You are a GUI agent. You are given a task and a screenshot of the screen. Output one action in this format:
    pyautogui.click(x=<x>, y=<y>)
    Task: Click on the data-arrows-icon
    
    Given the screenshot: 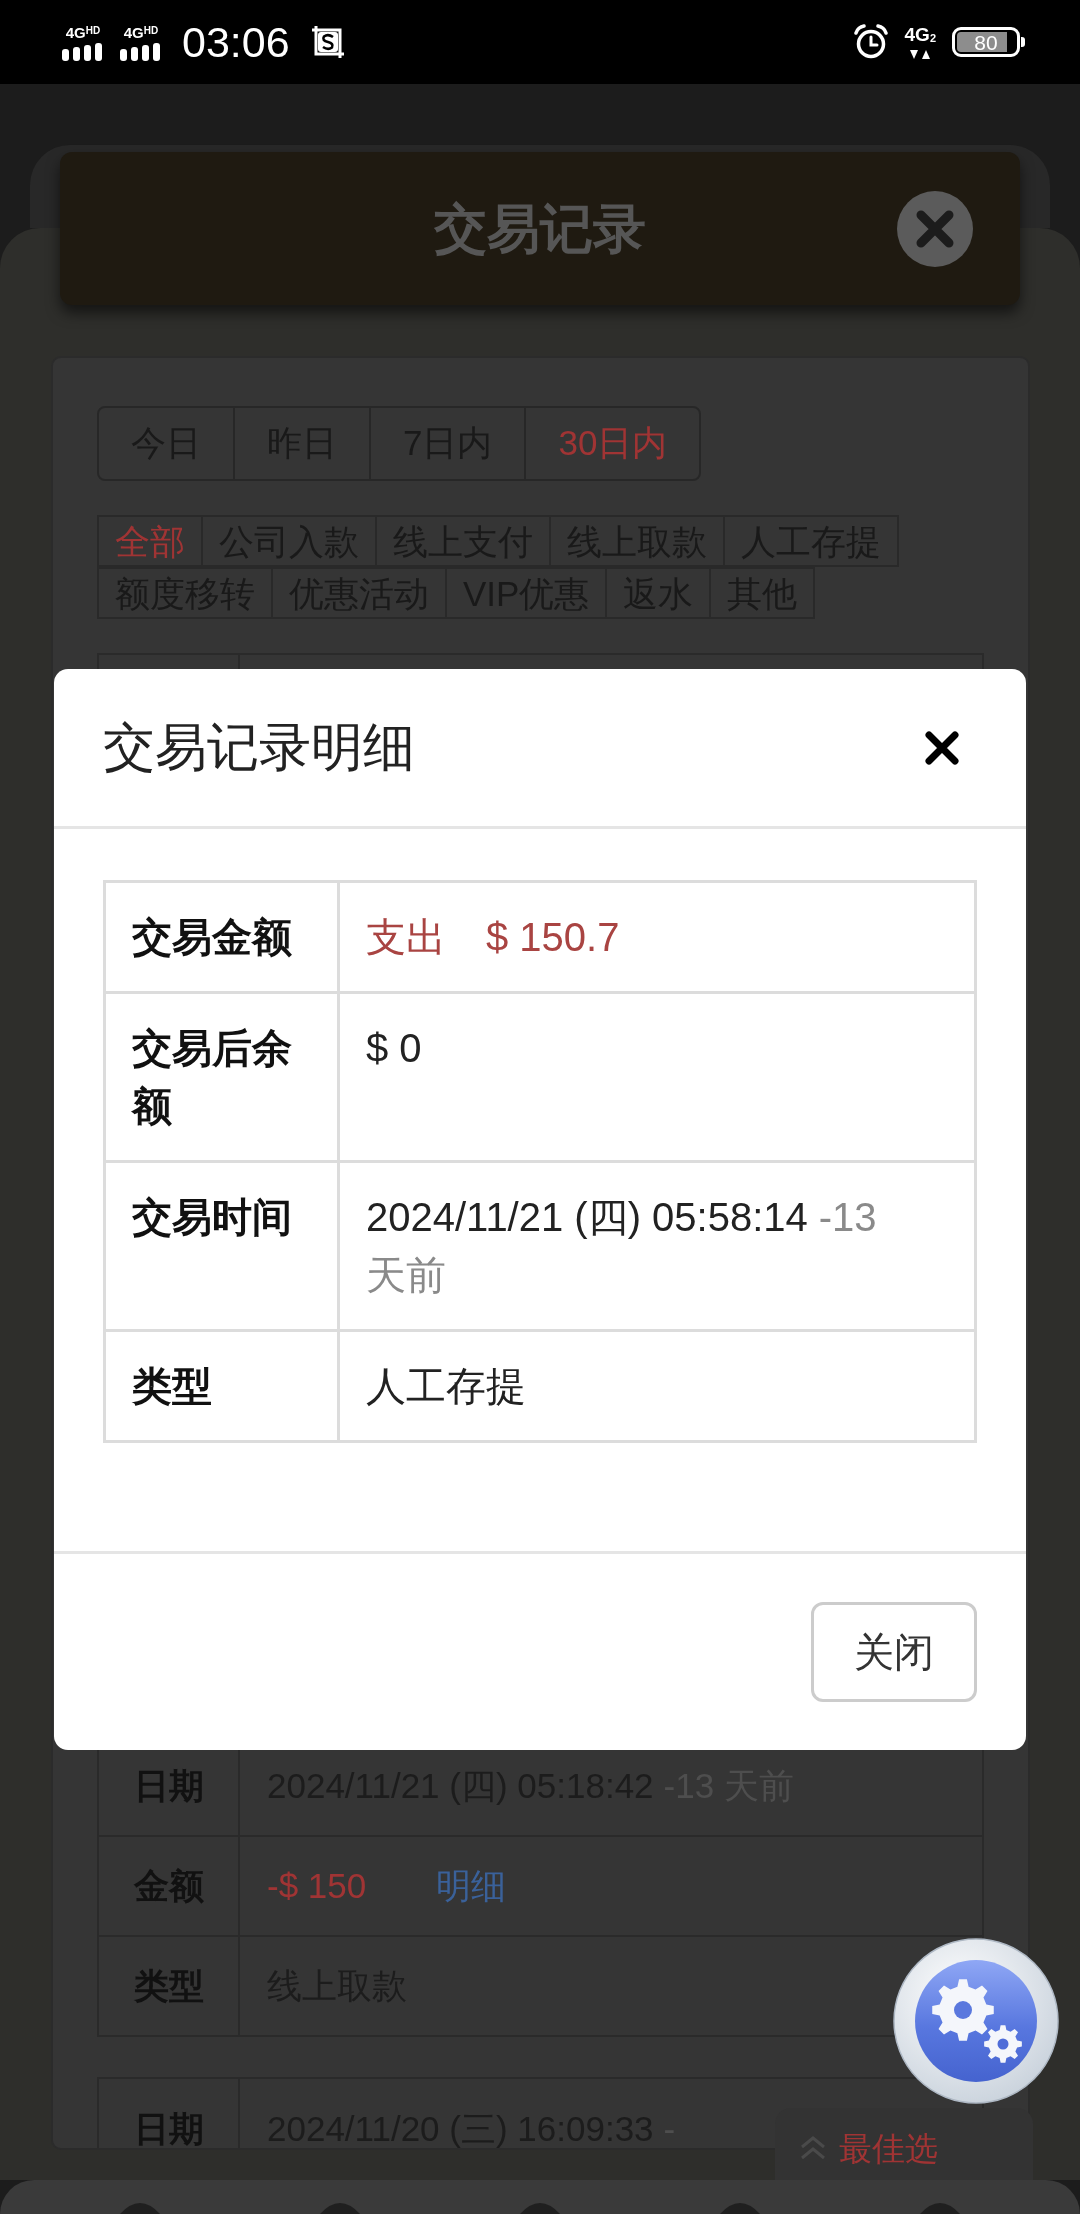 What is the action you would take?
    pyautogui.click(x=920, y=54)
    